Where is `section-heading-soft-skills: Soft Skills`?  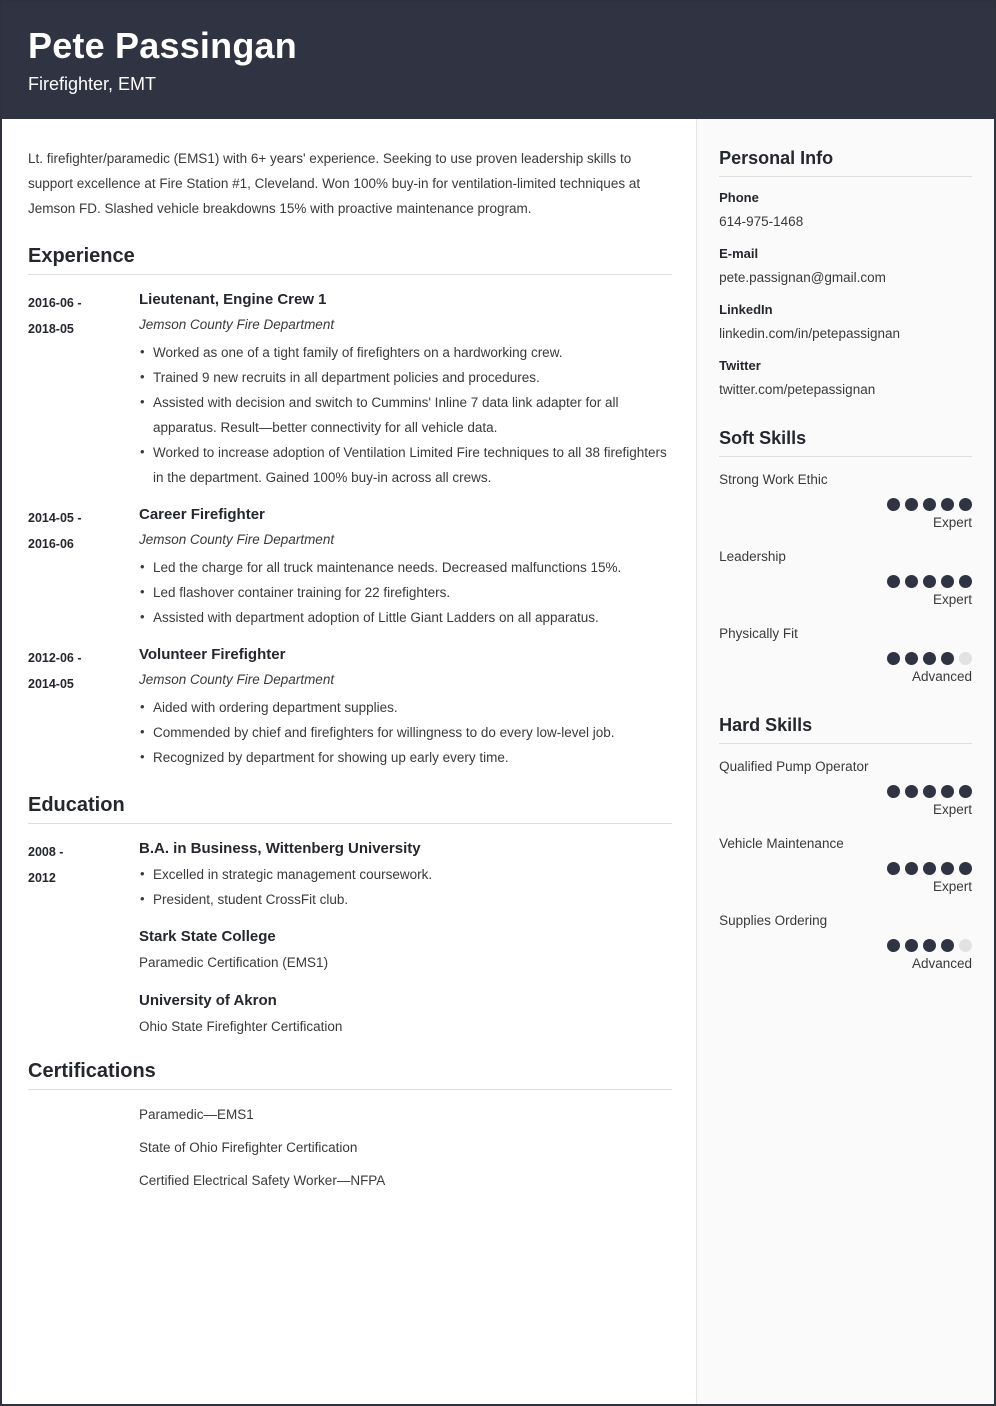 section-heading-soft-skills: Soft Skills is located at coordinates (845, 442).